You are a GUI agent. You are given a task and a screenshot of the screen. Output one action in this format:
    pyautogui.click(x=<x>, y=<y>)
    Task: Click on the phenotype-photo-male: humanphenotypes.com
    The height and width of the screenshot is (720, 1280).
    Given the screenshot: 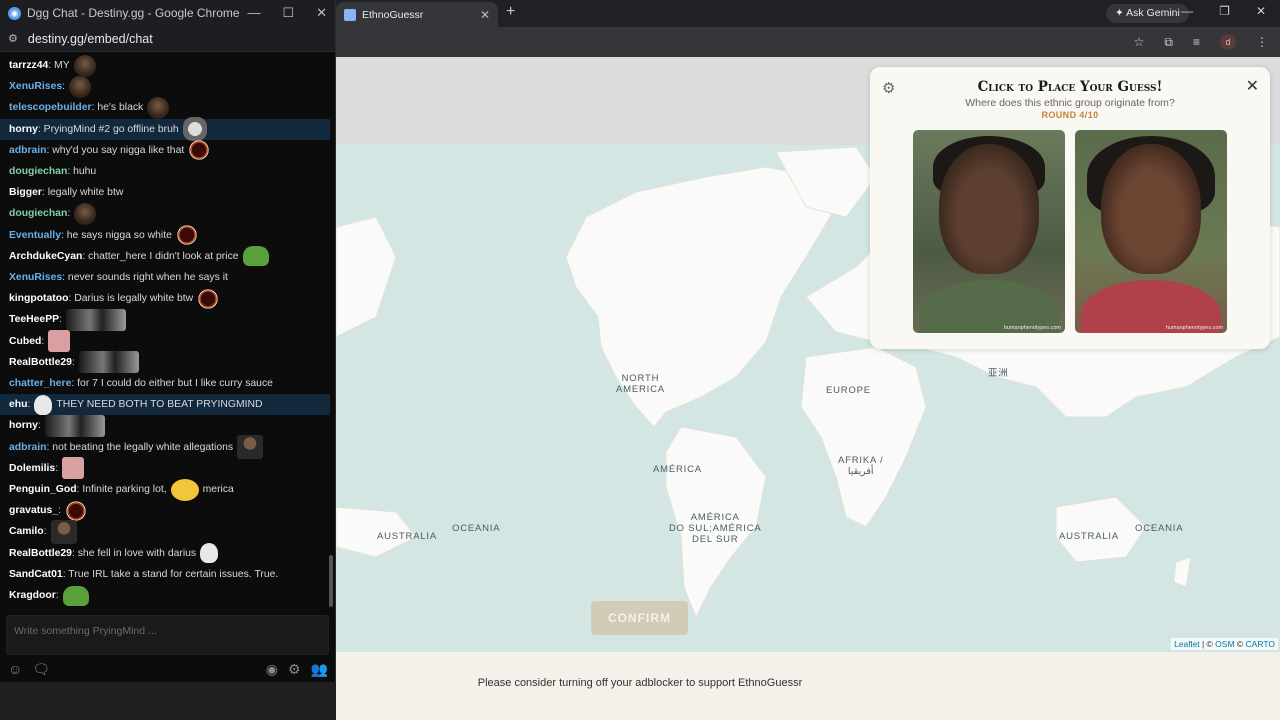 What is the action you would take?
    pyautogui.click(x=989, y=231)
    